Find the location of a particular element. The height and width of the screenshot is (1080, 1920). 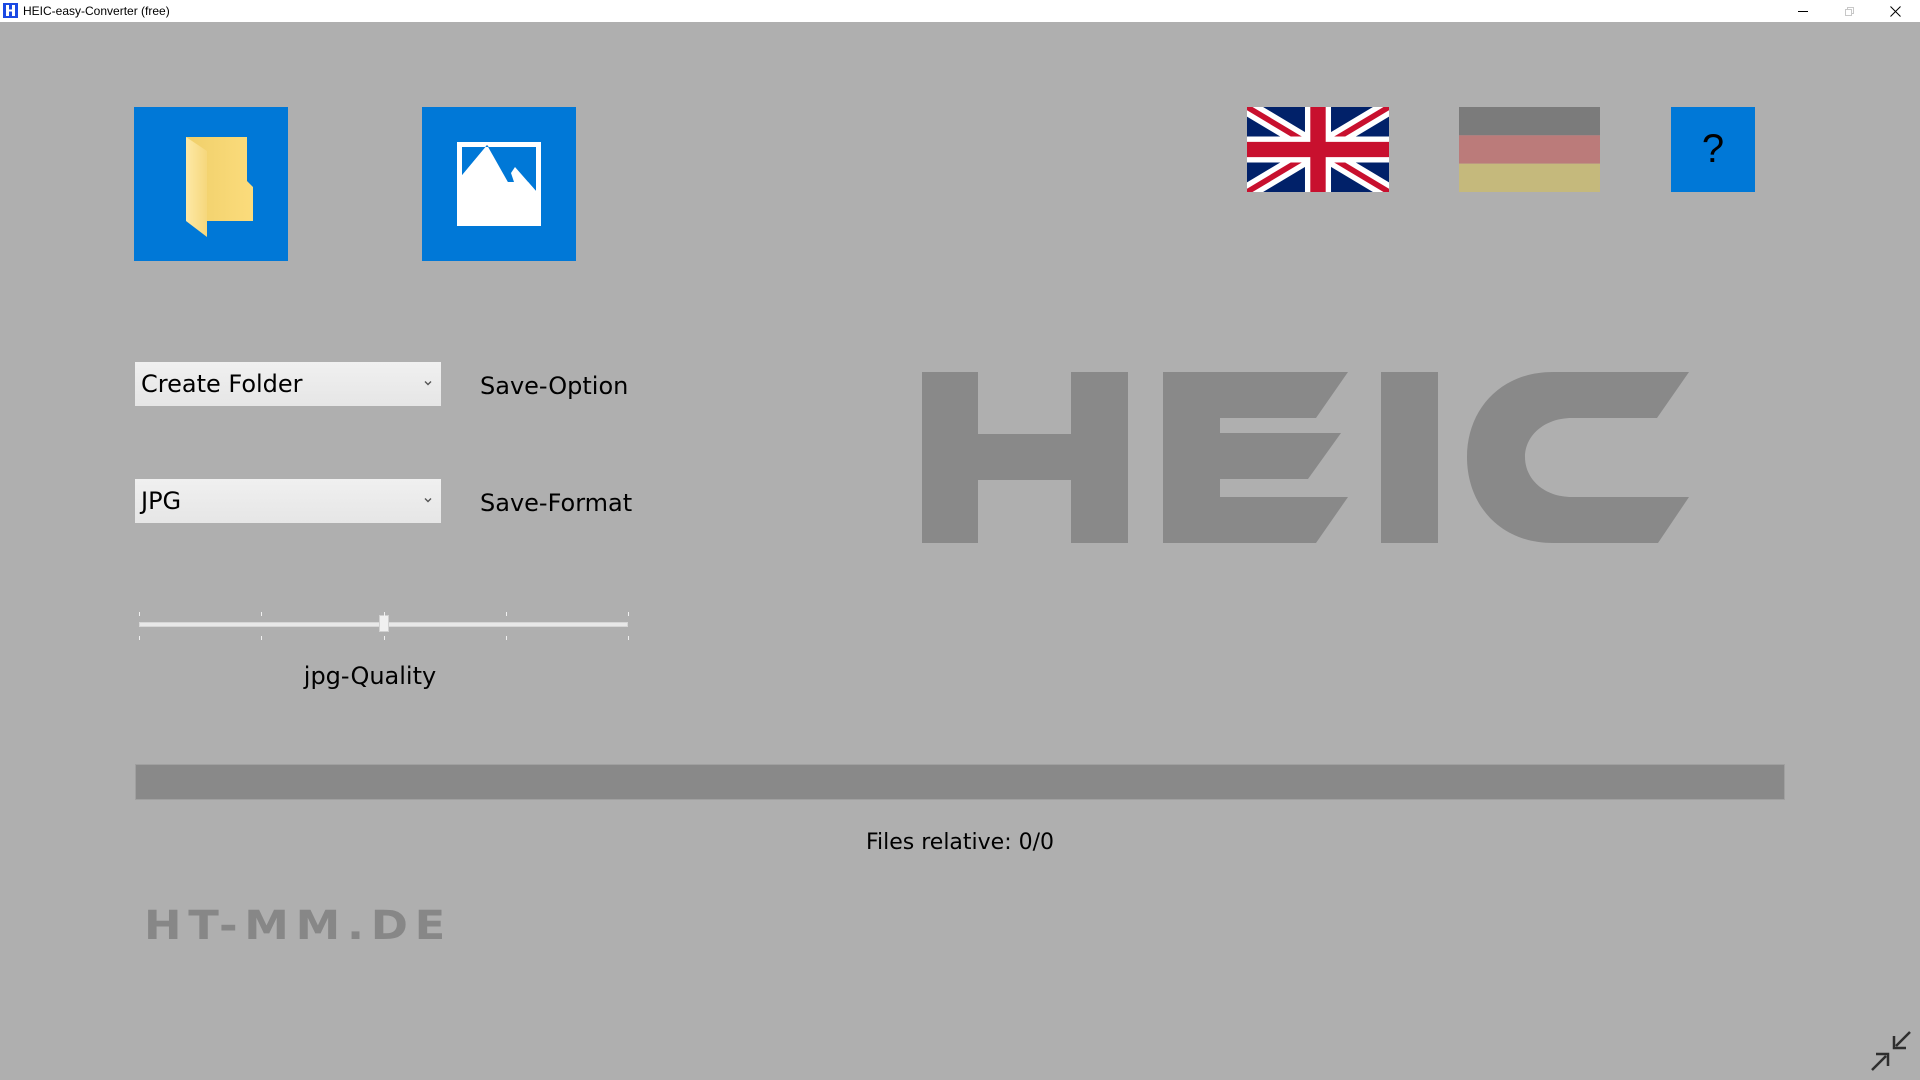

save-option-dropdown: Create Folder is located at coordinates (288, 384).